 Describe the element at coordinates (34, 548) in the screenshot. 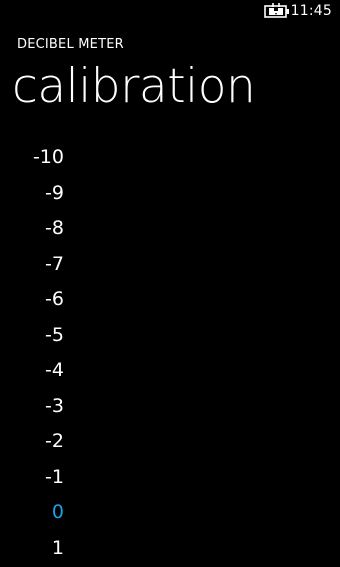

I see `calibration-option: 1` at that location.